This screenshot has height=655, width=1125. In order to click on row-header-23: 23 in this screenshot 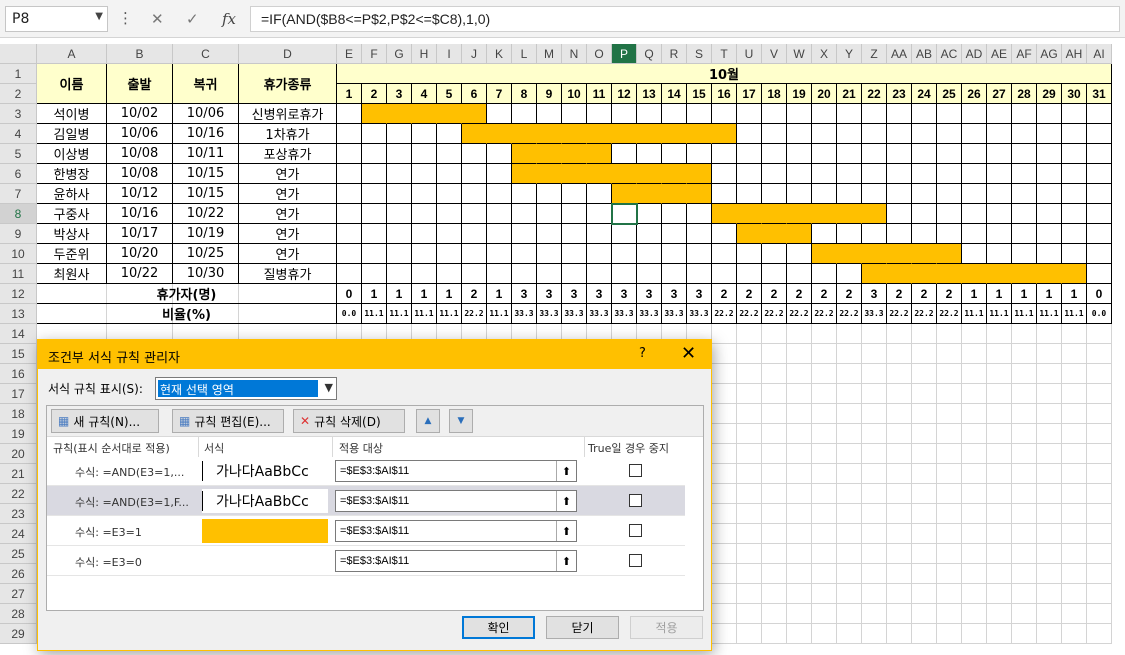, I will do `click(18, 514)`.